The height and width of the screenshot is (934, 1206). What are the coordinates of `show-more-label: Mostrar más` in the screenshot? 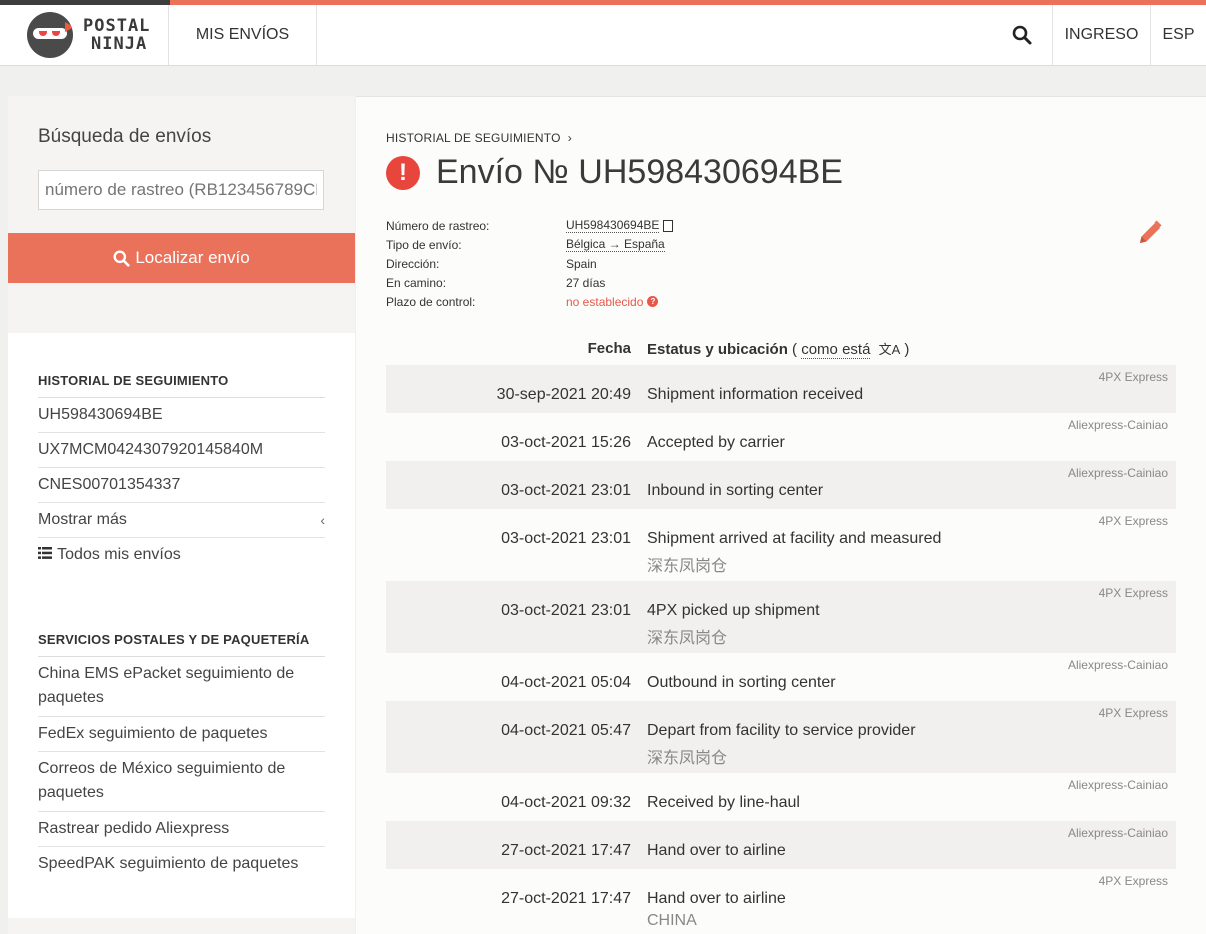 It's located at (82, 519).